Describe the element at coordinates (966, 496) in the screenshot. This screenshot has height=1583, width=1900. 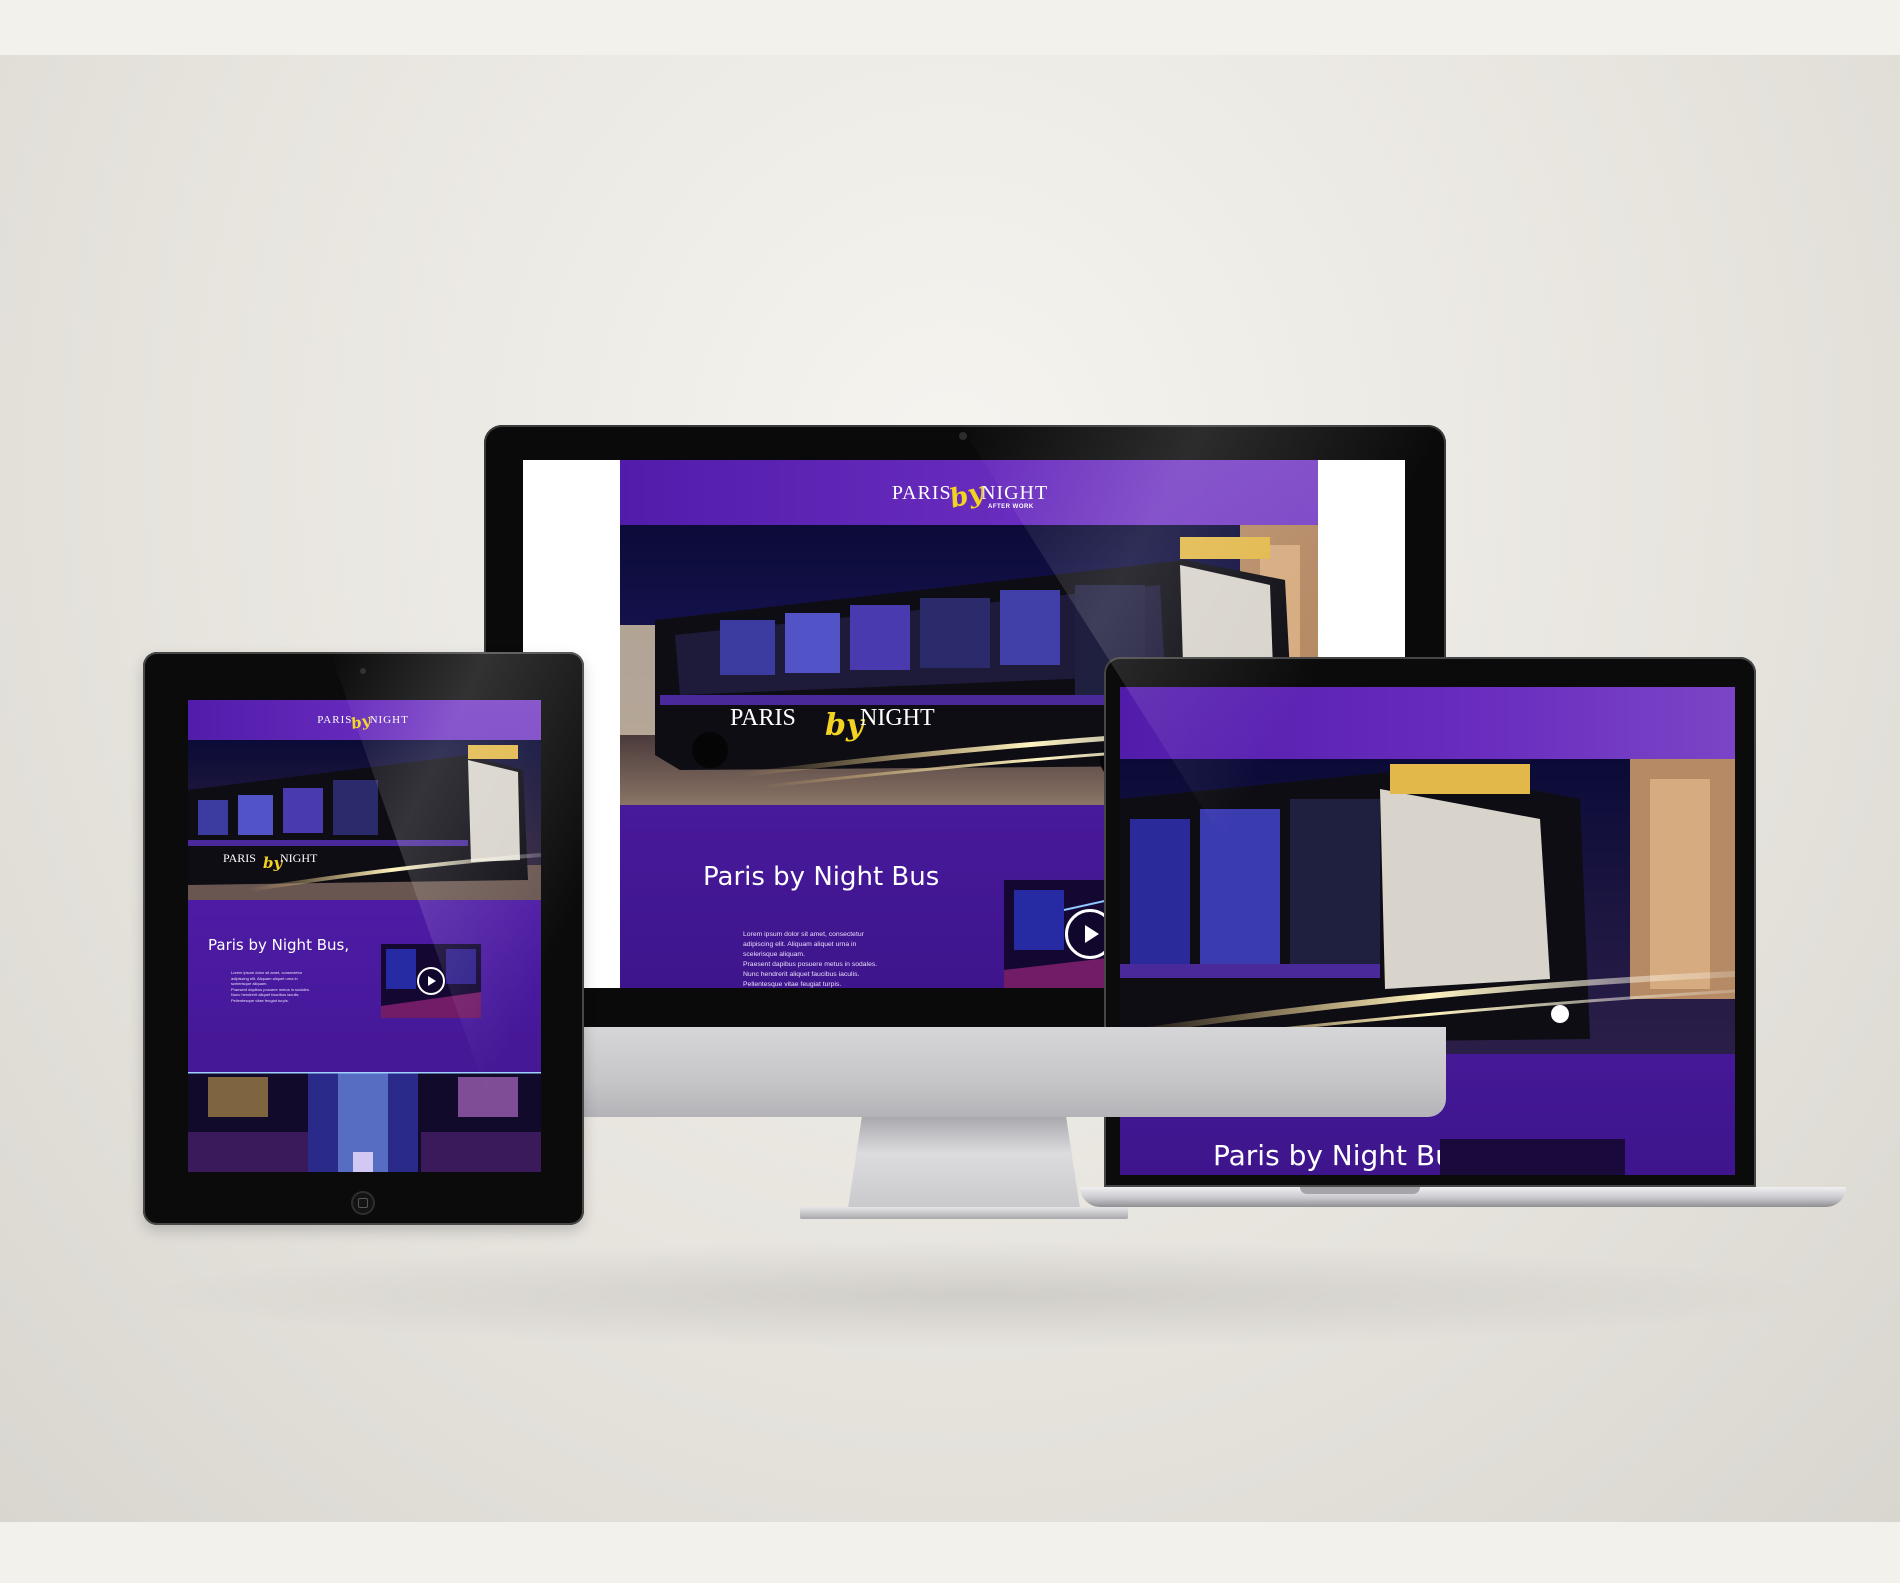
I see `logo-by-text: by` at that location.